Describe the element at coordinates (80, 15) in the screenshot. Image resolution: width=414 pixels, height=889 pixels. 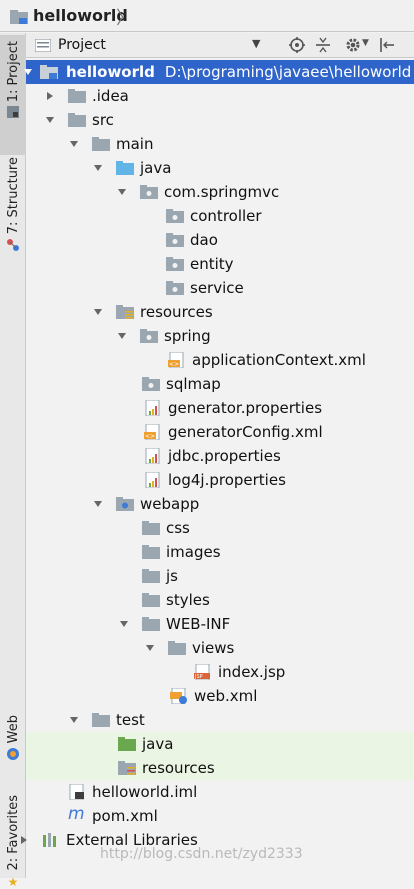
I see `breadcrumb-title: helloworld` at that location.